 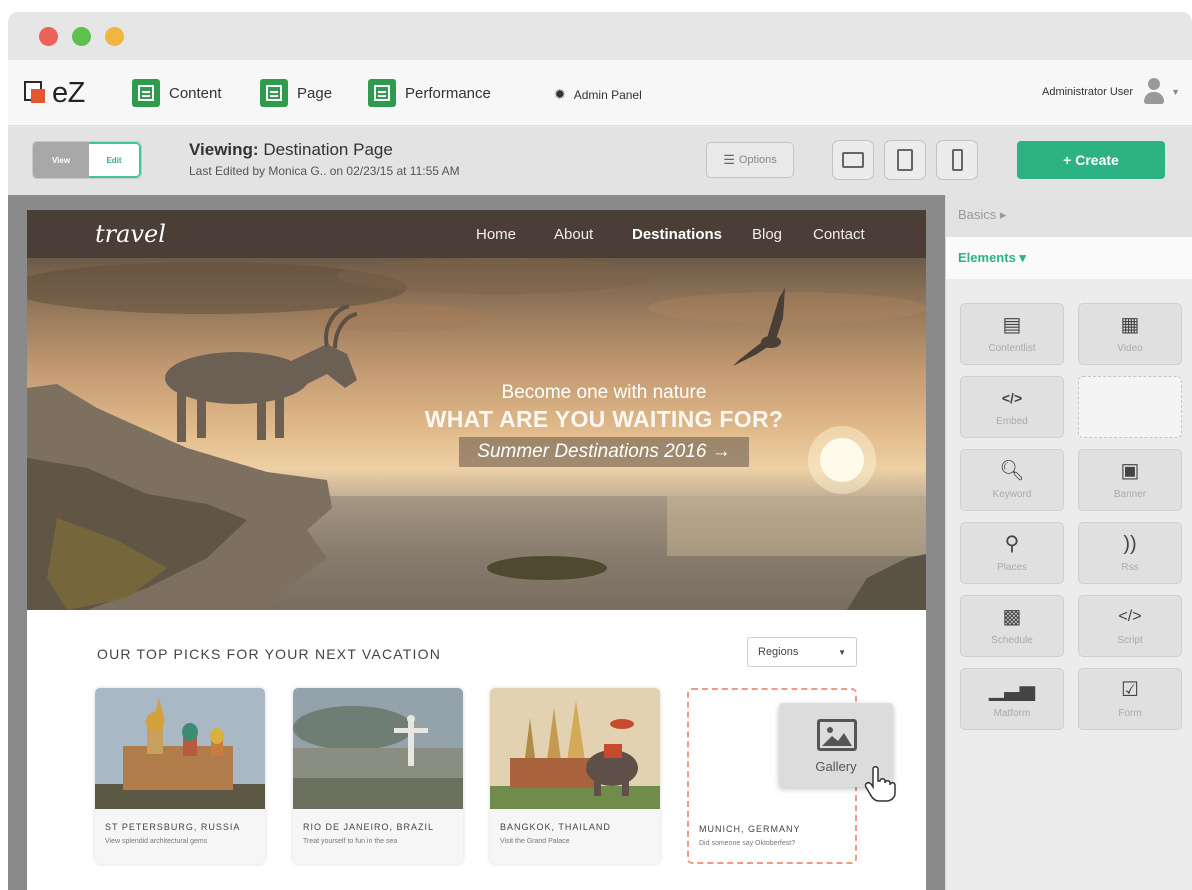 I want to click on destination-card: BANGKOK, THAILAND Visit the Grand Palace, so click(x=575, y=776).